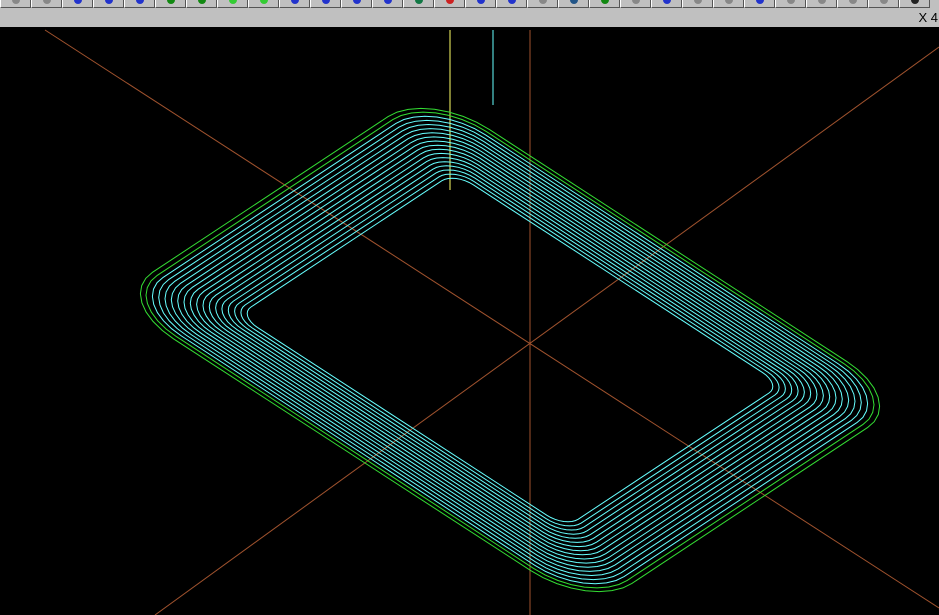  I want to click on status-text: X 4, so click(928, 17).